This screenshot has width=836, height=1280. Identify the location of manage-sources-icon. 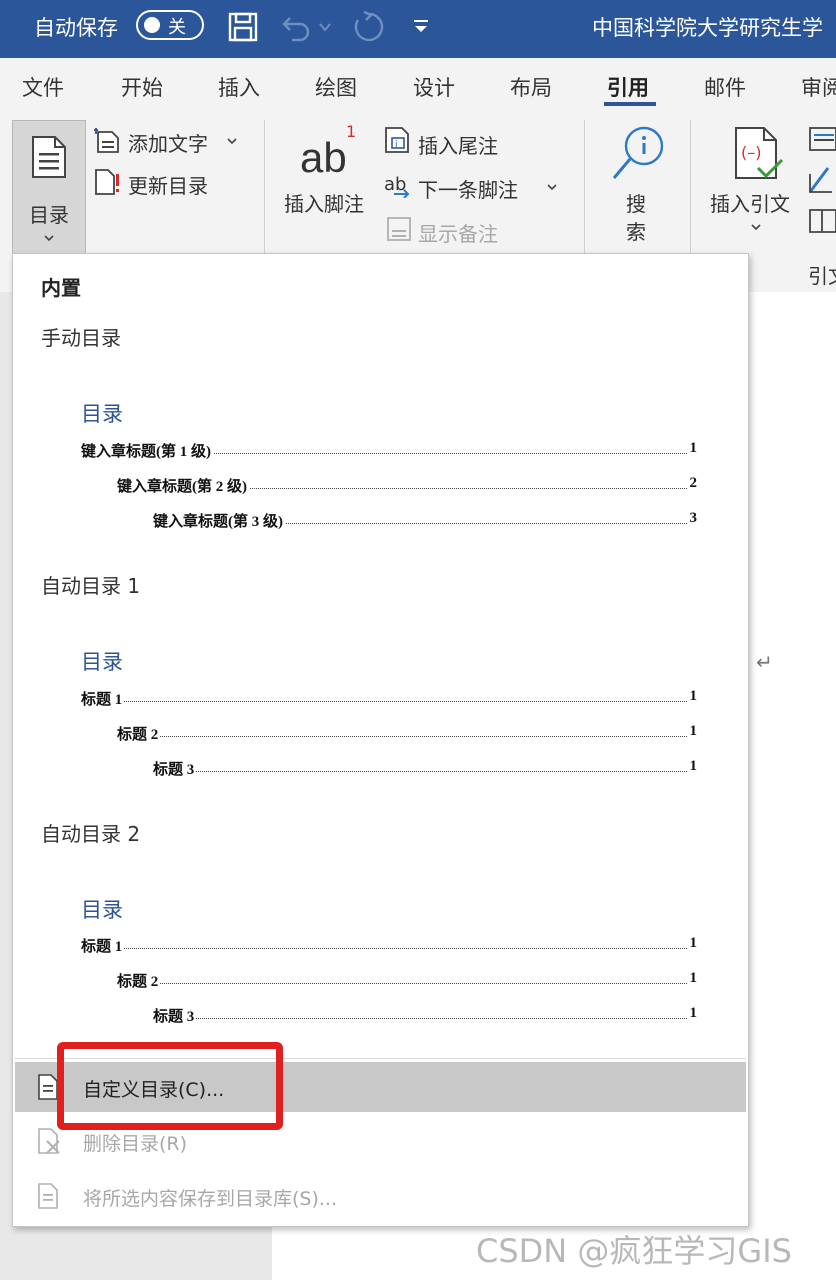
(822, 139).